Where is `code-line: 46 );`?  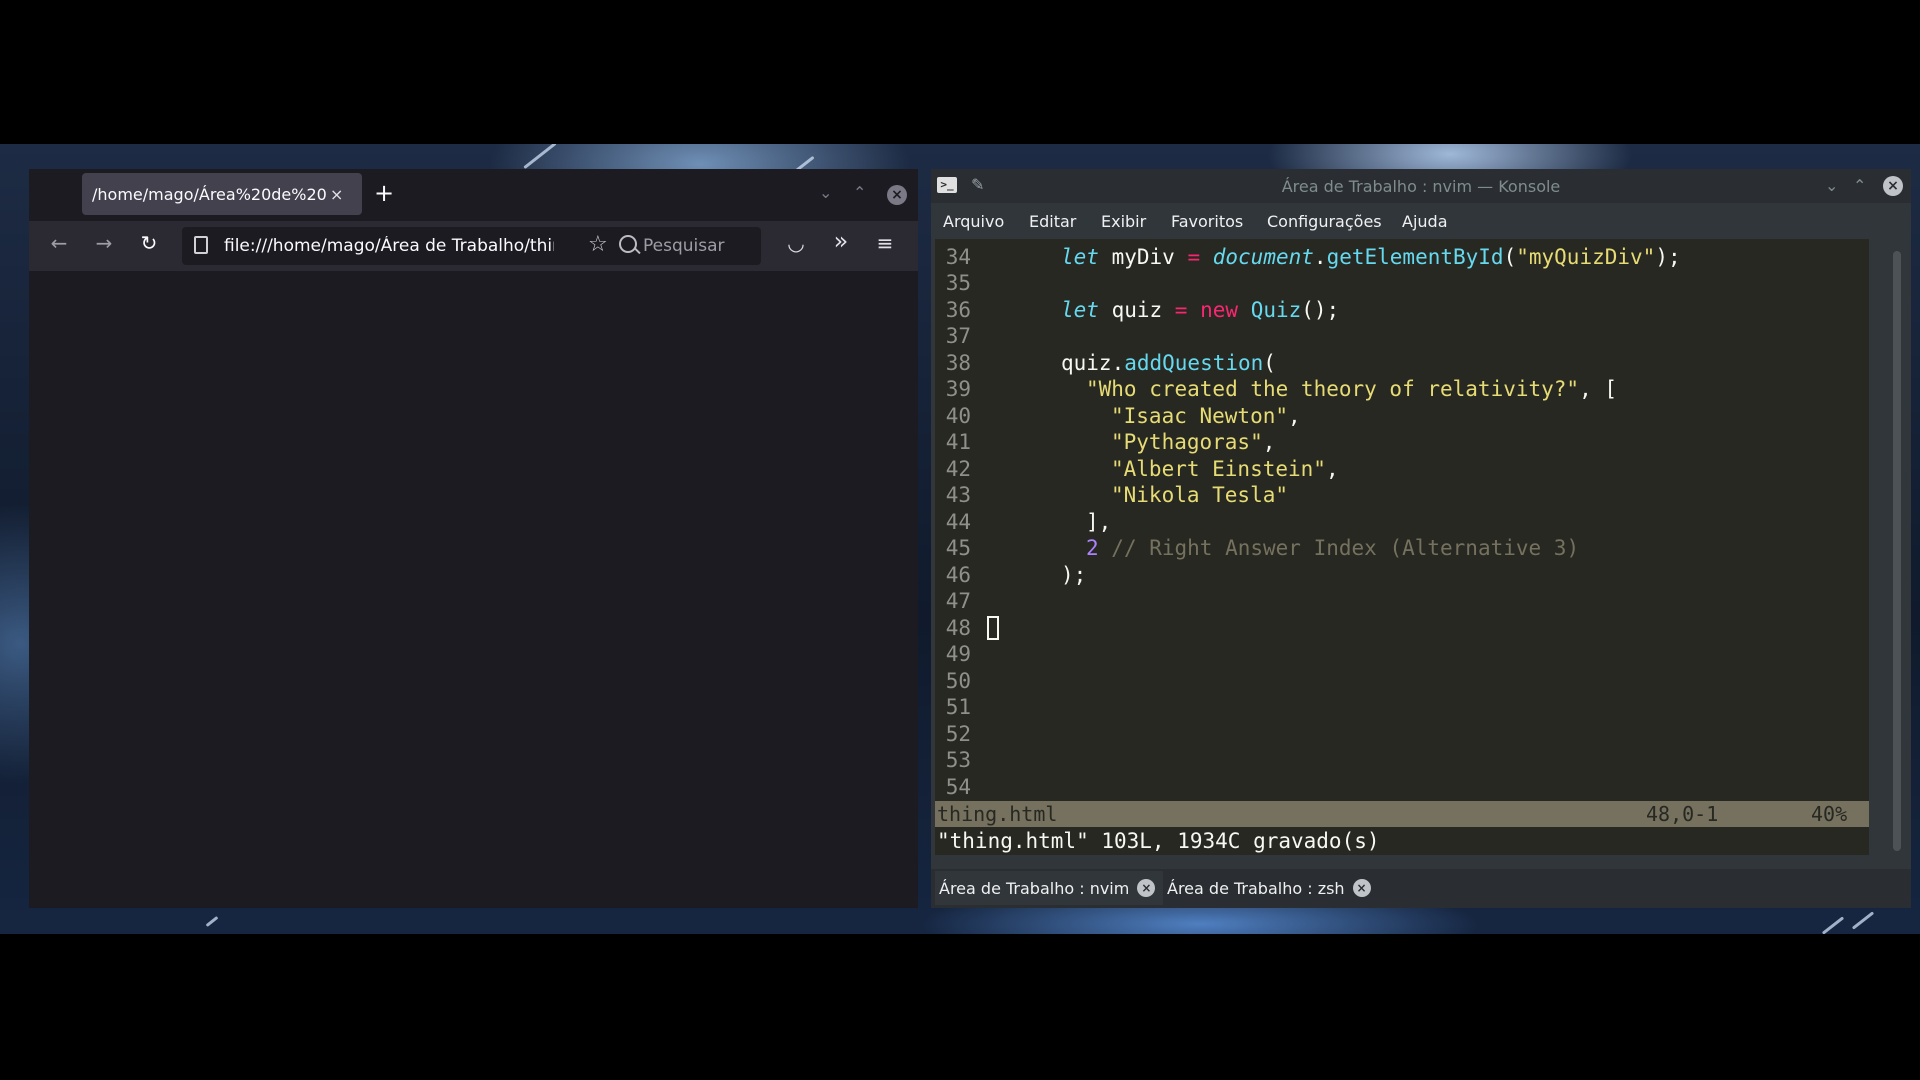 code-line: 46 ); is located at coordinates (1402, 576).